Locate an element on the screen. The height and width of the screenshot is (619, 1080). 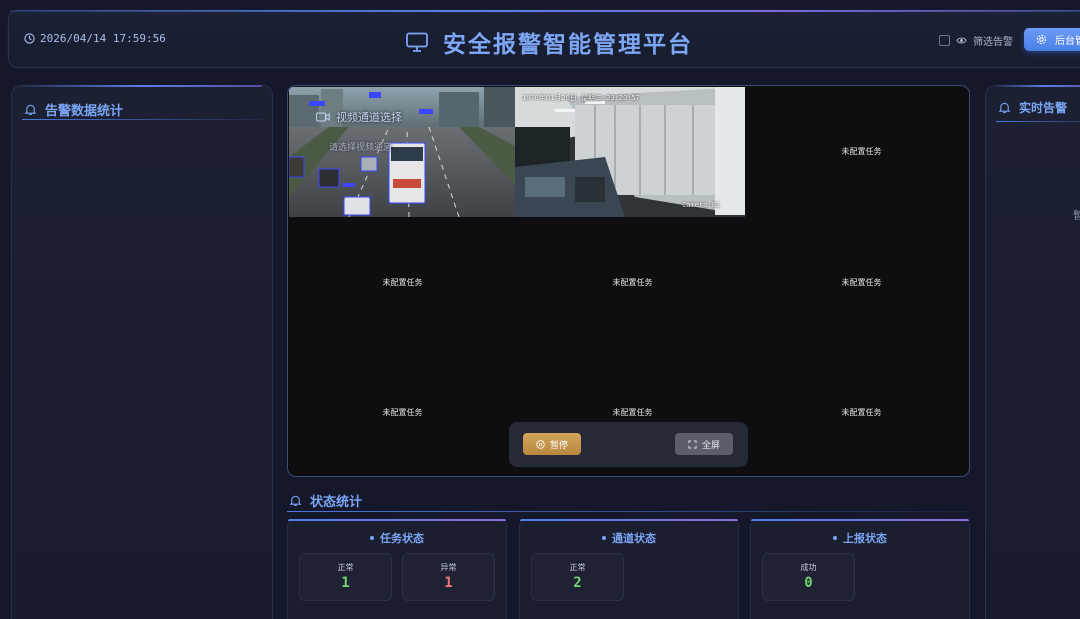
card-title-text: 上报状态 is located at coordinates (865, 538).